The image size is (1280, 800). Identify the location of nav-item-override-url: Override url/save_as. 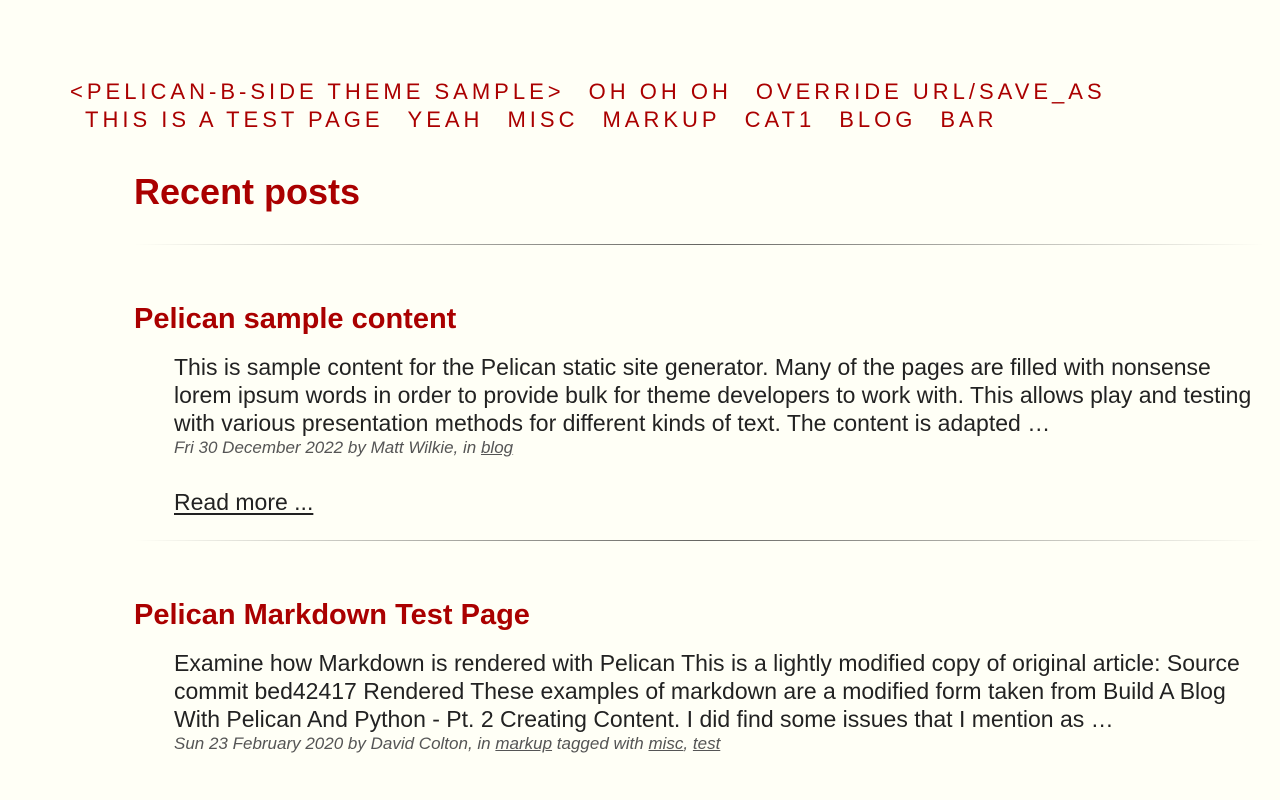
(931, 92).